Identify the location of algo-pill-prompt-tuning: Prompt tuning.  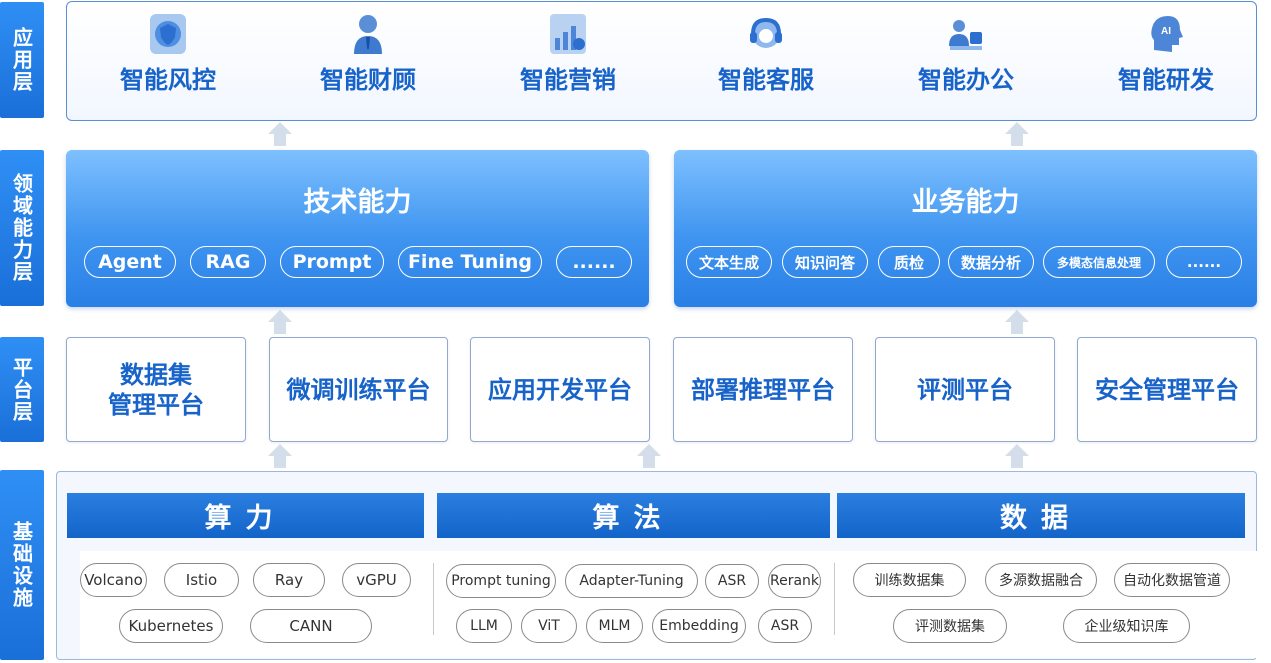
(501, 581).